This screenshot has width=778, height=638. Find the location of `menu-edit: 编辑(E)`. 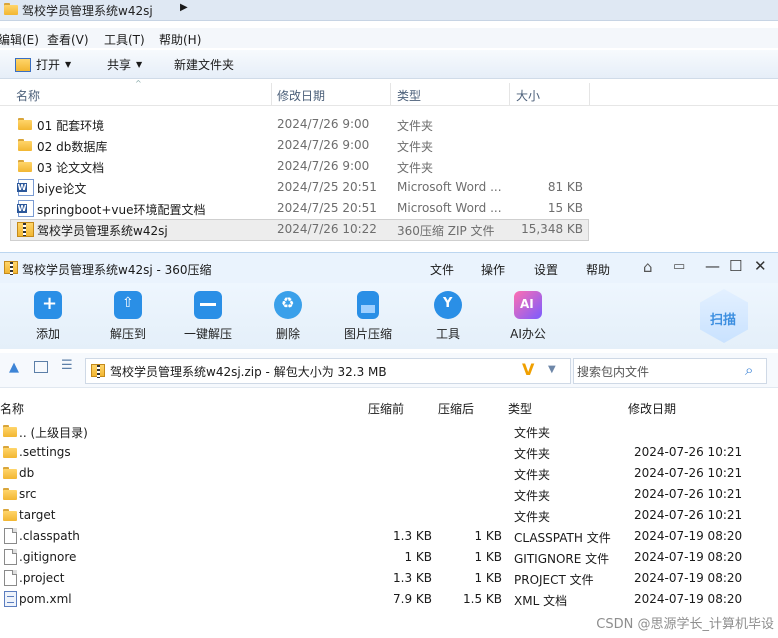

menu-edit: 编辑(E) is located at coordinates (19, 39).